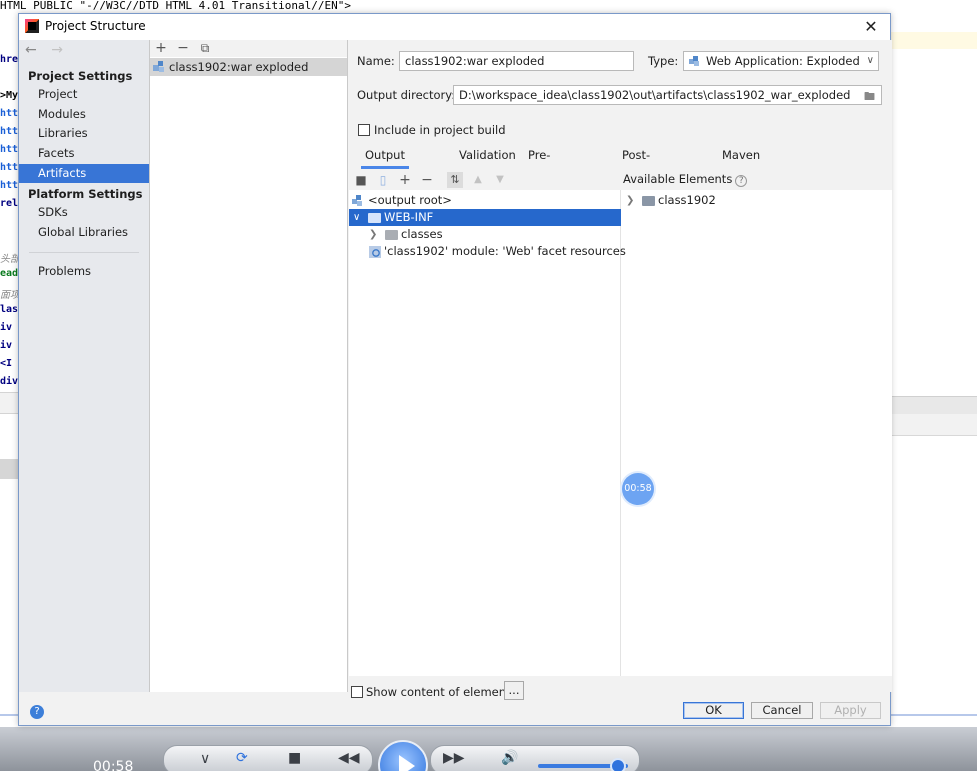 The image size is (977, 771). I want to click on code-fragment: <I, so click(6, 363).